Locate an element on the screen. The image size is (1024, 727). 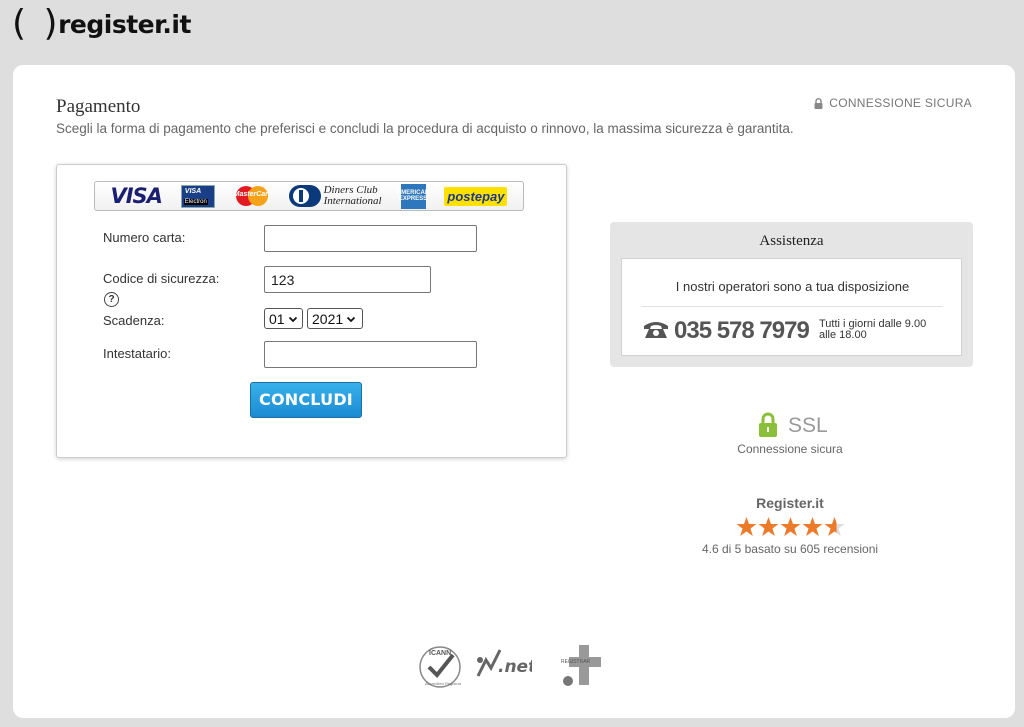
support-hours: Tutti i giorni dalle 9.00 alle 18.00 is located at coordinates (873, 329).